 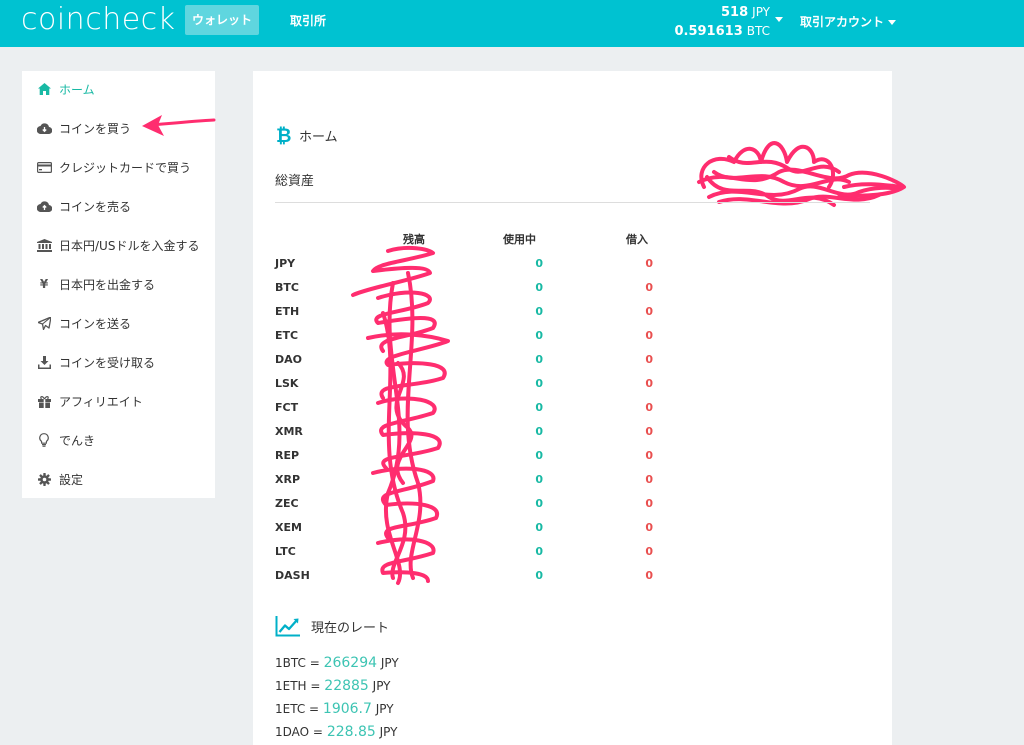 I want to click on in-use-dao: 0, so click(x=539, y=359).